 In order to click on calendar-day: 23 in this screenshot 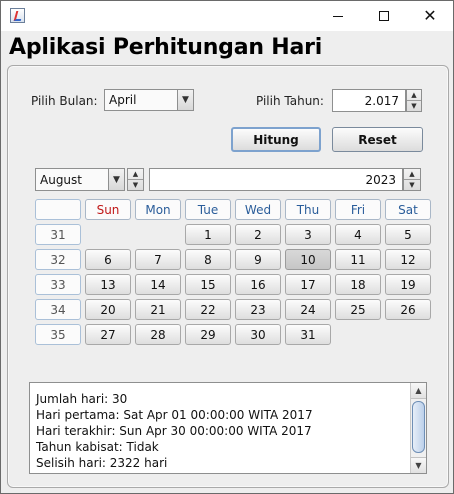, I will do `click(258, 309)`.